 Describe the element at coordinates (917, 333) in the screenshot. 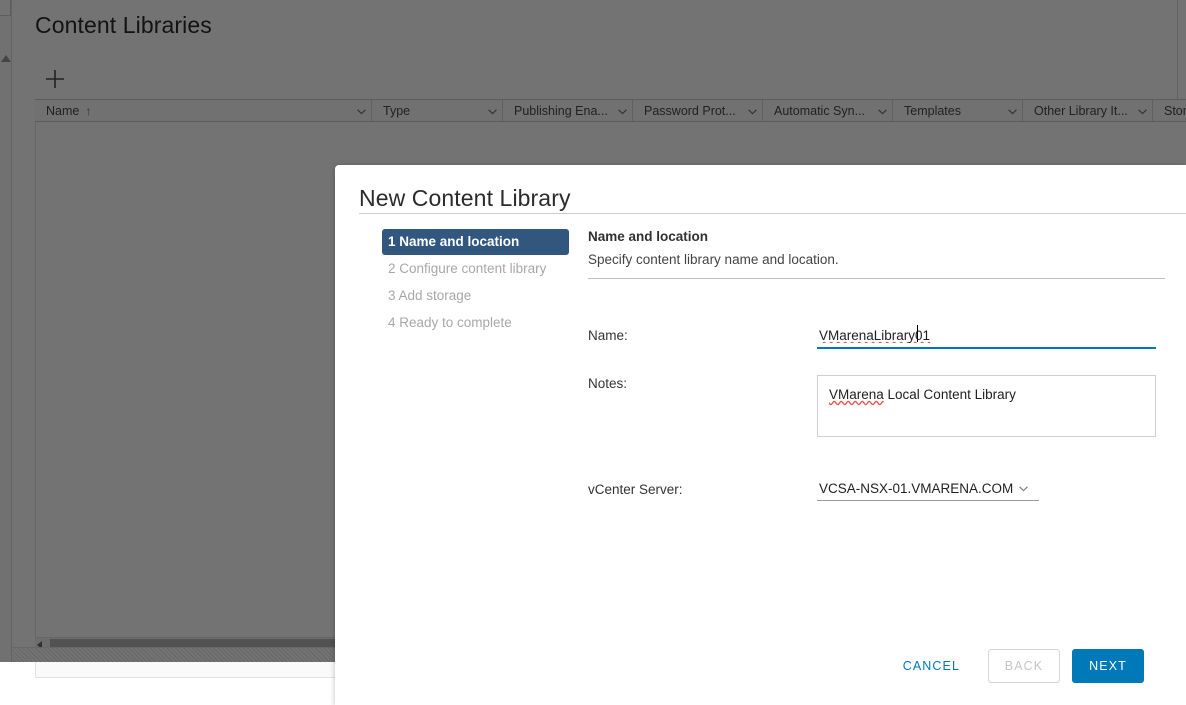

I see `text-cursor-caret` at that location.